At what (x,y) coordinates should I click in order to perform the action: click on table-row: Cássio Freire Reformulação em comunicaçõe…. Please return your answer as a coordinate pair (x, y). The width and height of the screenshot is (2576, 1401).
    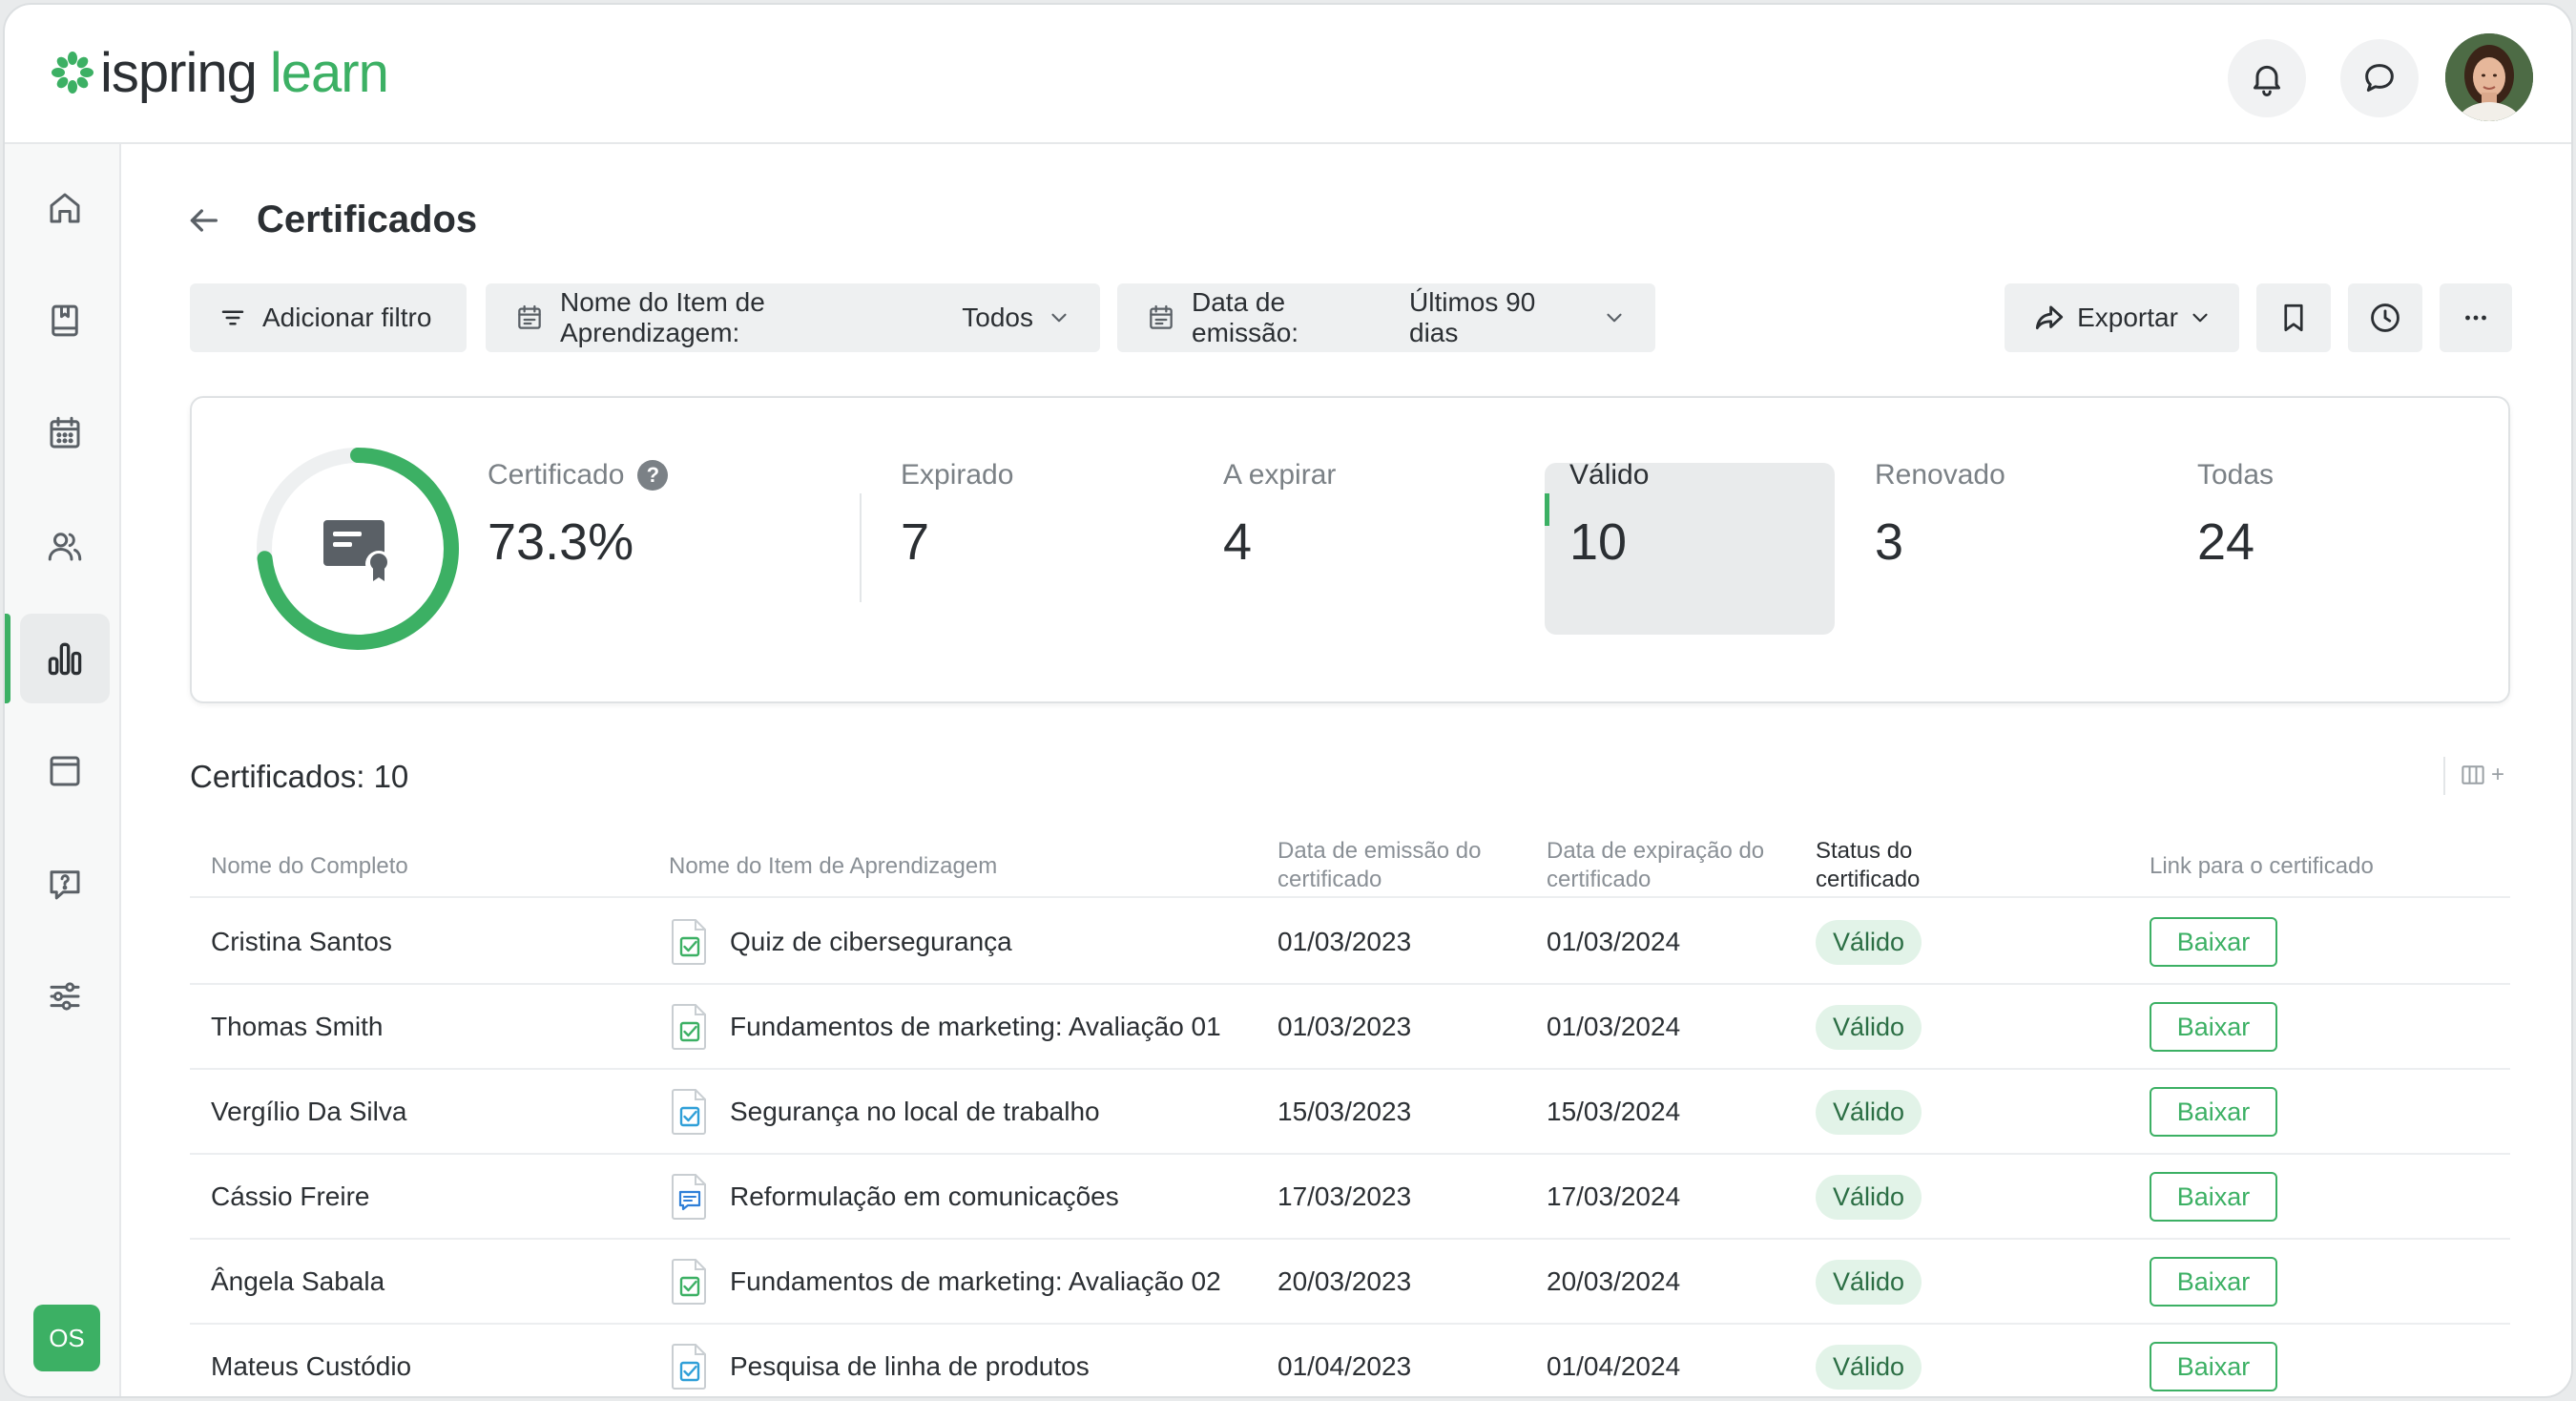
    Looking at the image, I should click on (1350, 1197).